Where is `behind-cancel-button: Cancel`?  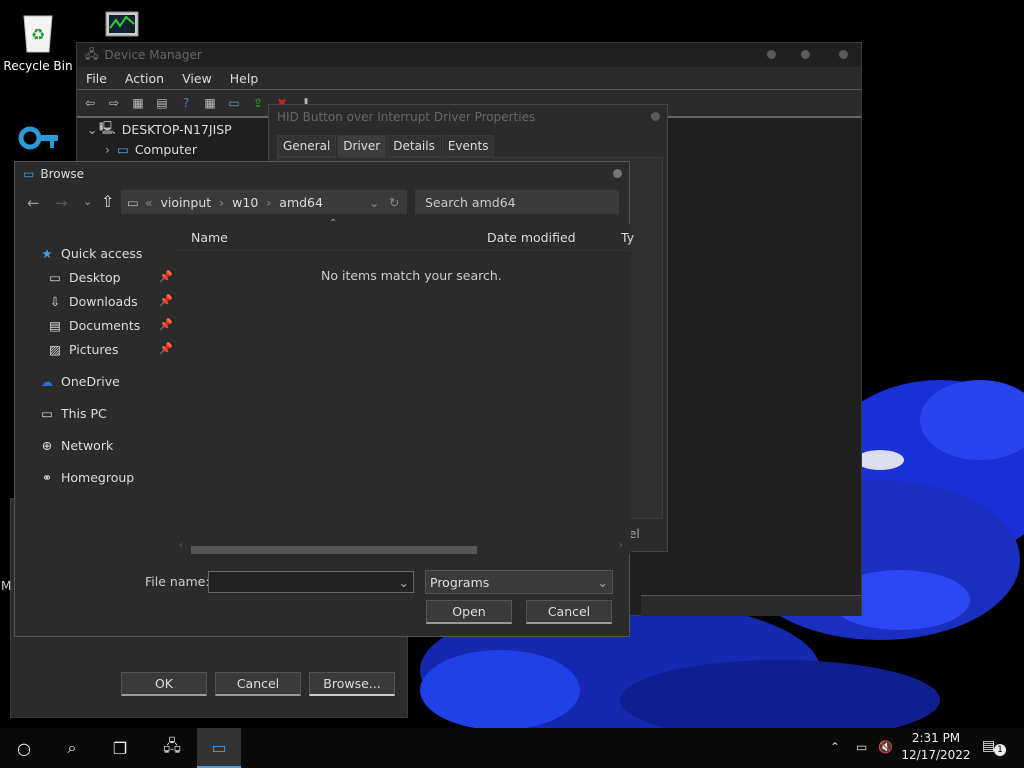 behind-cancel-button: Cancel is located at coordinates (258, 684).